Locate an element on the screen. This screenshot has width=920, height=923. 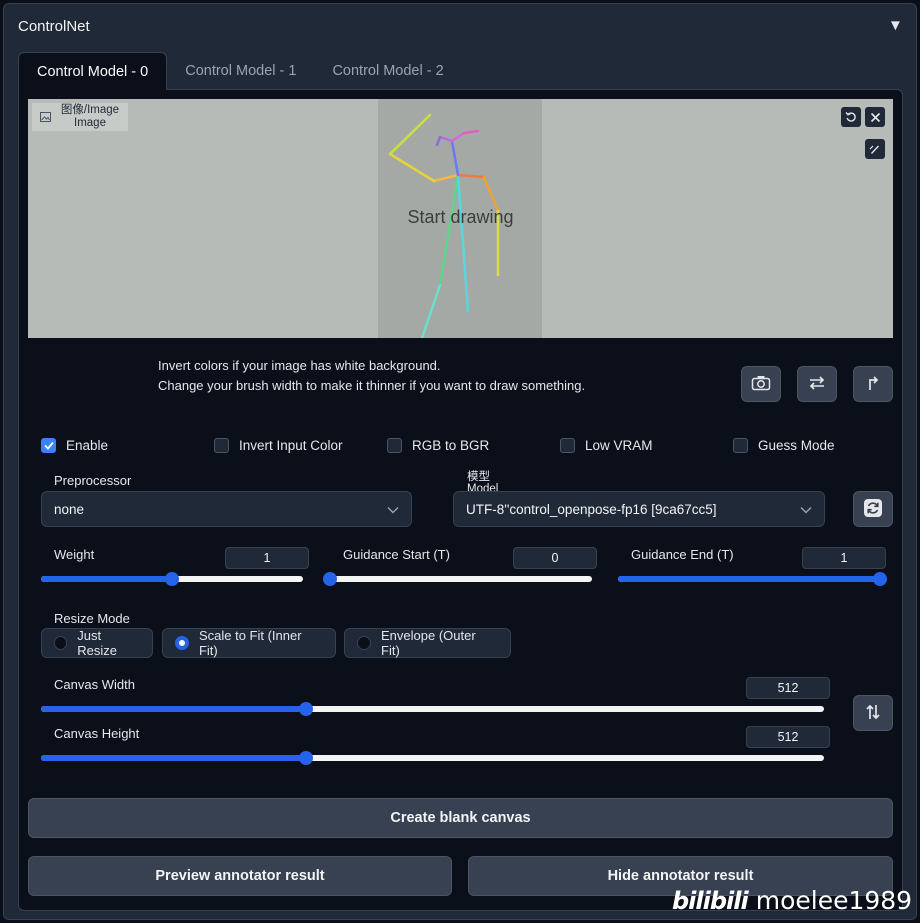
refresh-icon is located at coordinates (873, 509).